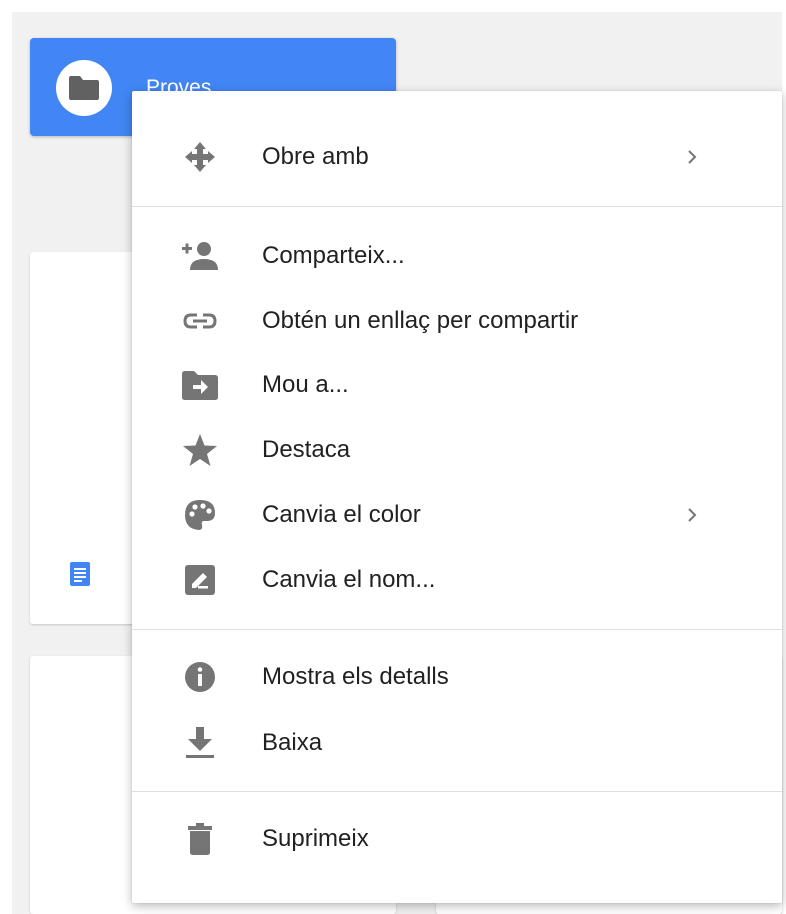  I want to click on rename-icon, so click(200, 580).